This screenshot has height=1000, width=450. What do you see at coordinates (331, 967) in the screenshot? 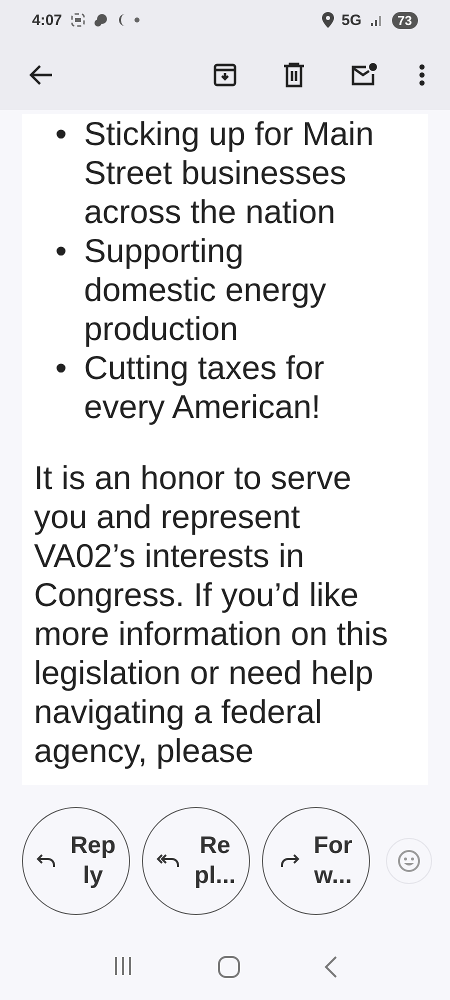
I see `chevron-left-icon` at bounding box center [331, 967].